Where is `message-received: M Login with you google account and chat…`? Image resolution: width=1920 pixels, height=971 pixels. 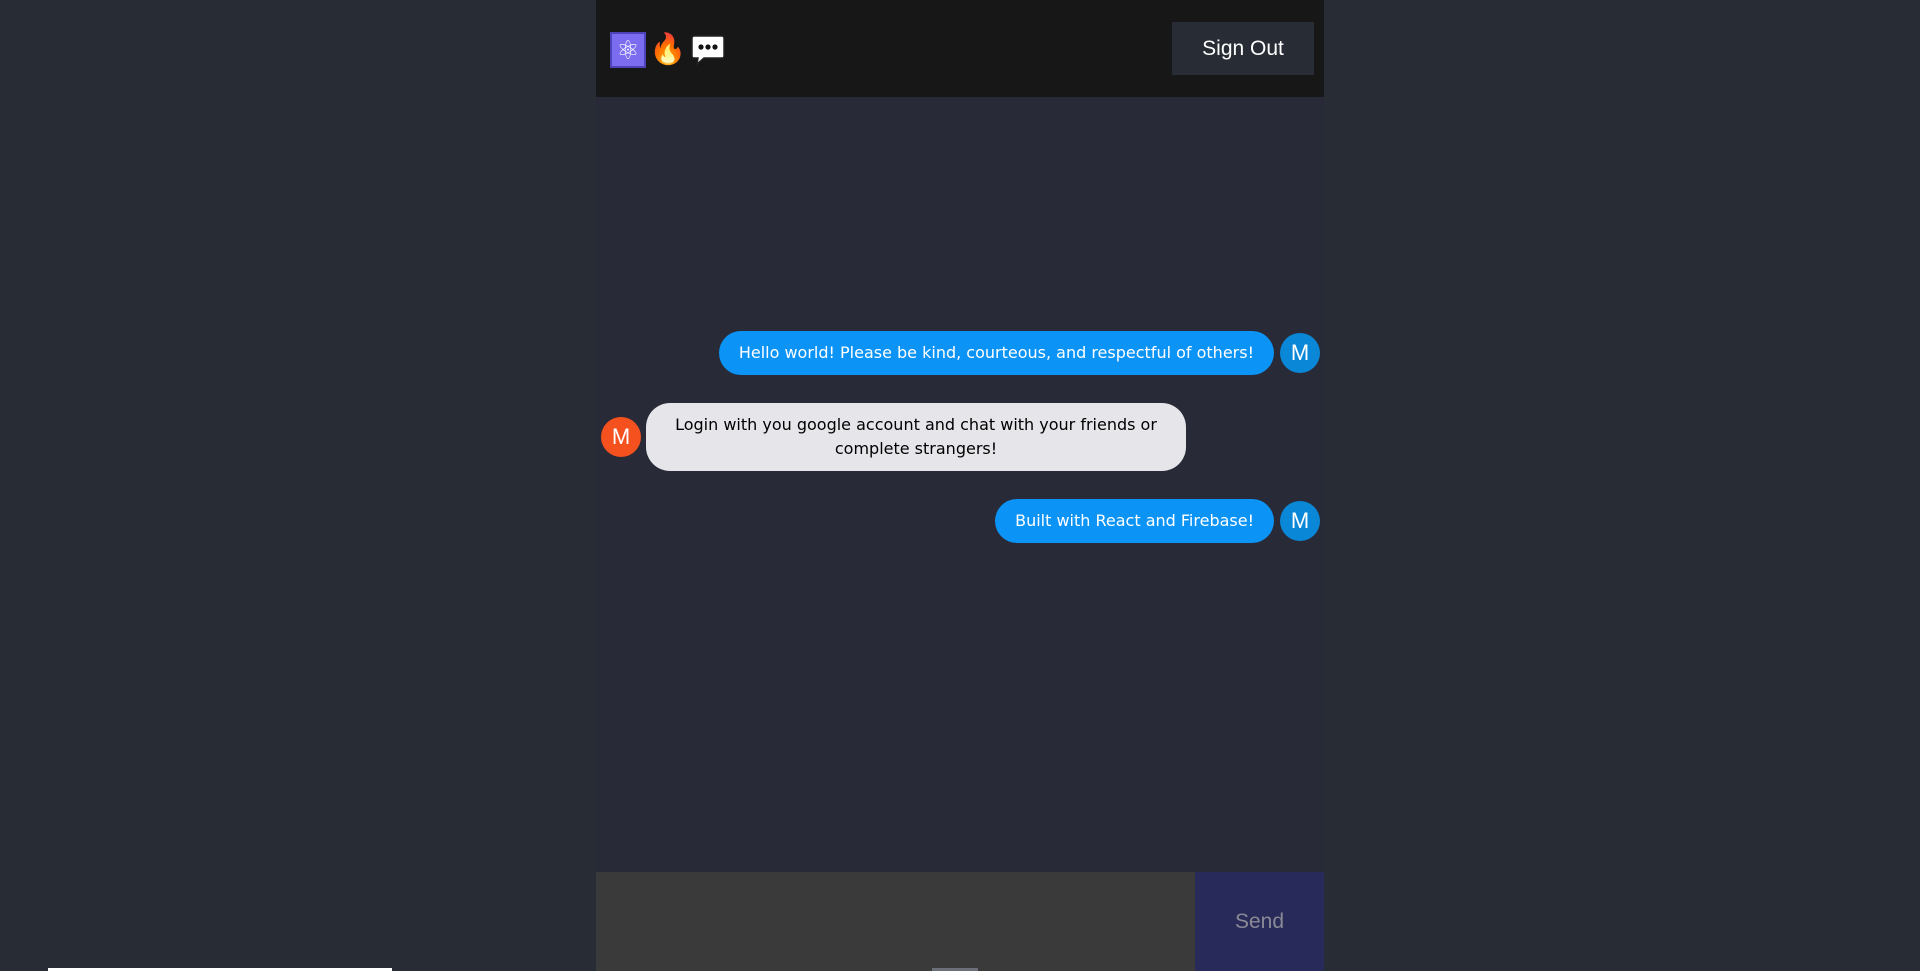
message-received: M Login with you google account and chat… is located at coordinates (893, 437).